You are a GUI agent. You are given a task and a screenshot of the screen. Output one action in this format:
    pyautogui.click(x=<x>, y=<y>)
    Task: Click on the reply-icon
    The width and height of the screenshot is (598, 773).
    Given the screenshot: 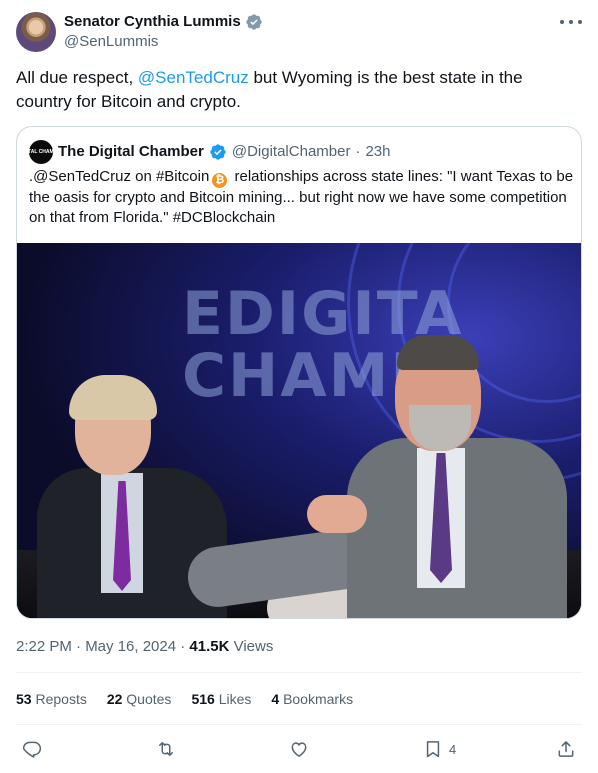 What is the action you would take?
    pyautogui.click(x=32, y=749)
    